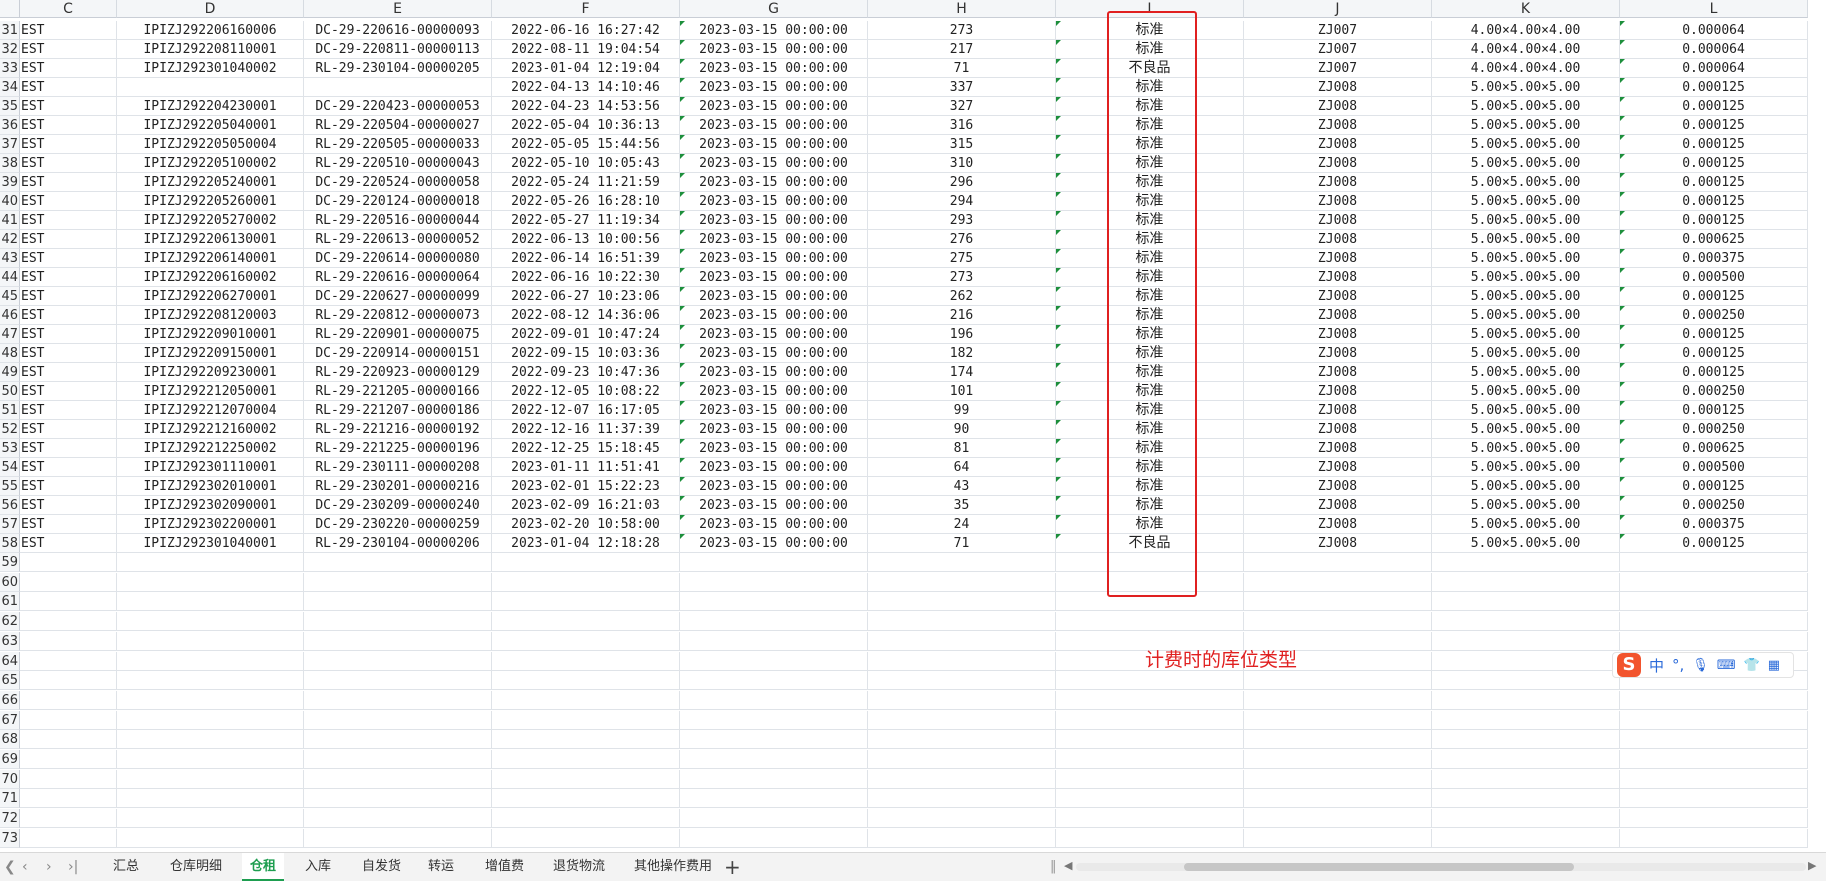  What do you see at coordinates (586, 163) in the screenshot?
I see `cell-f: 2022-05-10 10:05:43` at bounding box center [586, 163].